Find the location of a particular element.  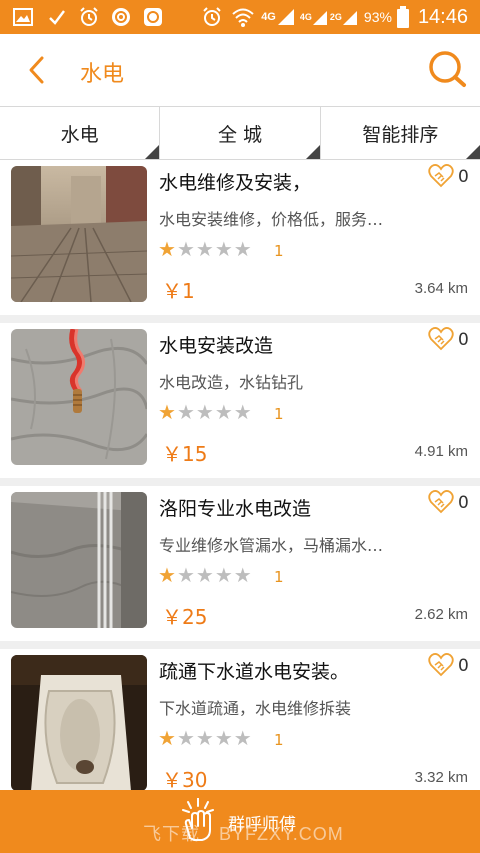

network-type-label-3: 2G is located at coordinates (335, 17).